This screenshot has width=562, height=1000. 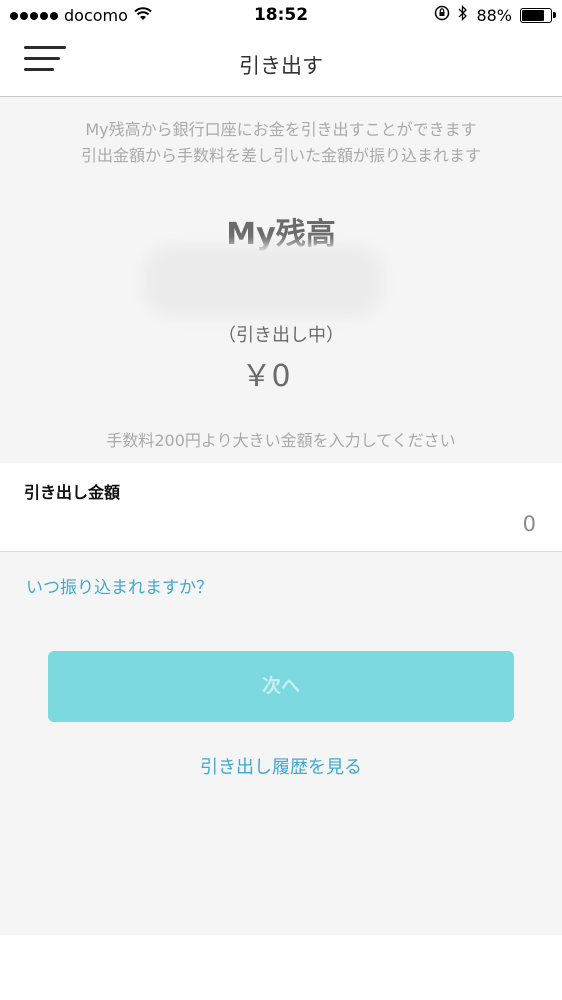 I want to click on status-bar: docomo 18:52 88%, so click(x=281, y=16).